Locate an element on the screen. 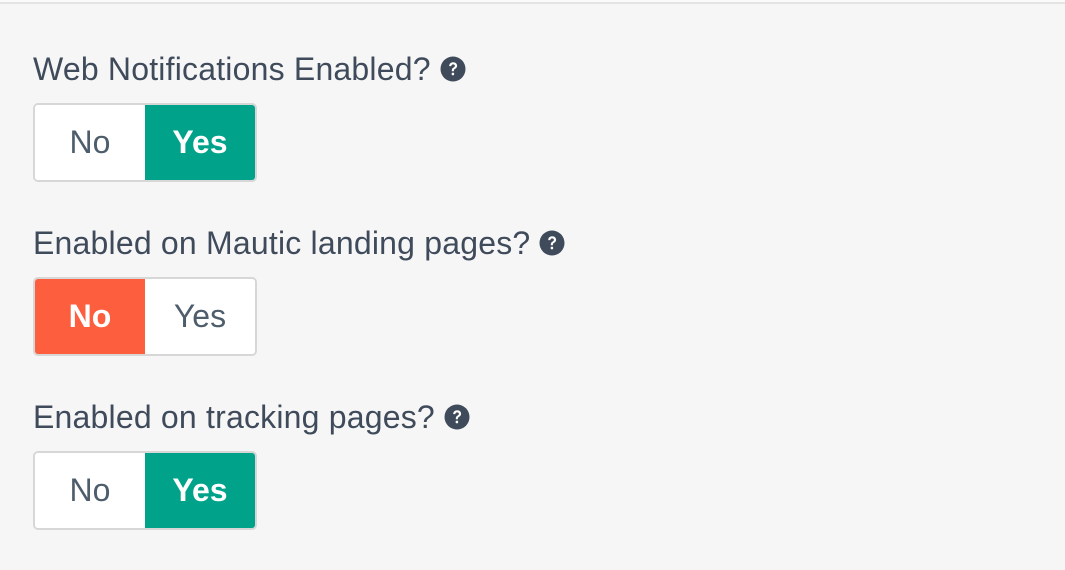  web-notifications-enabled-toggle: No Yes is located at coordinates (145, 142).